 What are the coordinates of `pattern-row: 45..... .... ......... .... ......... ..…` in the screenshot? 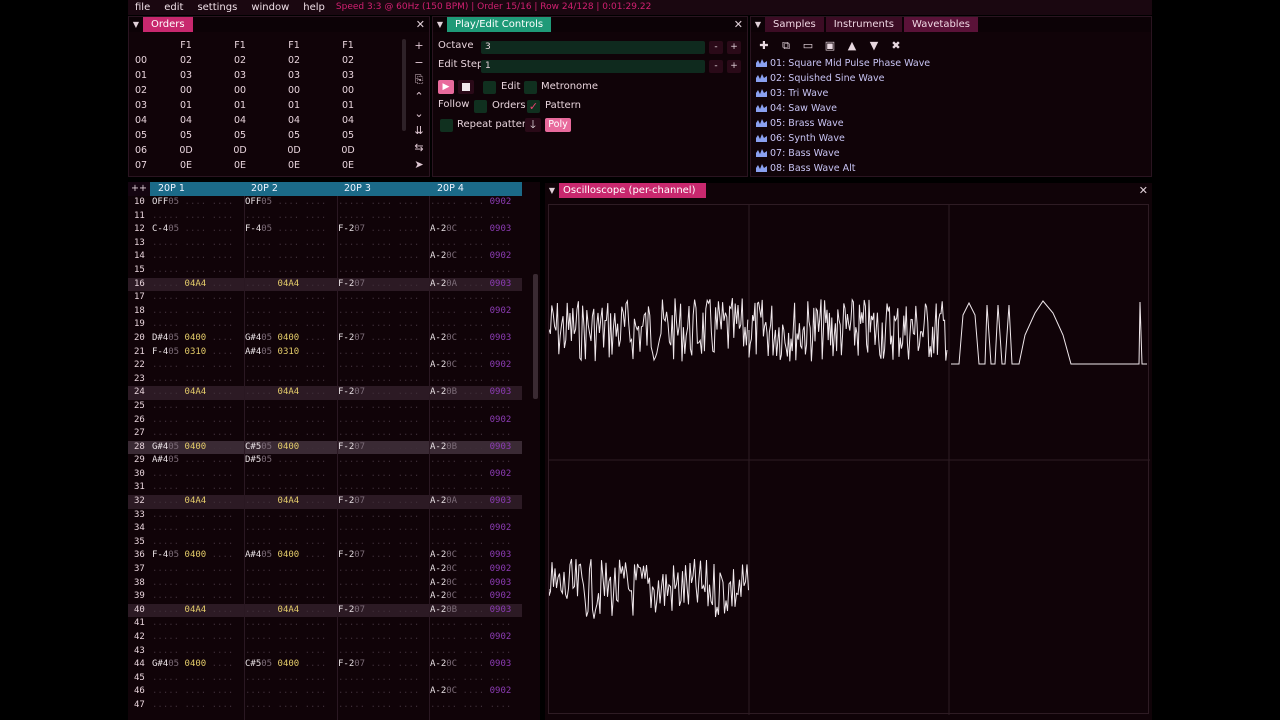 It's located at (325, 679).